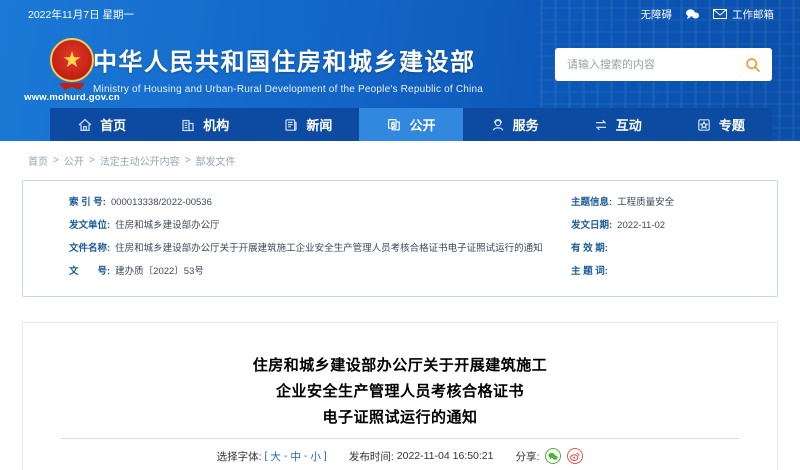  Describe the element at coordinates (159, 271) in the screenshot. I see `info-value: 建办质〔2022〕53号` at that location.